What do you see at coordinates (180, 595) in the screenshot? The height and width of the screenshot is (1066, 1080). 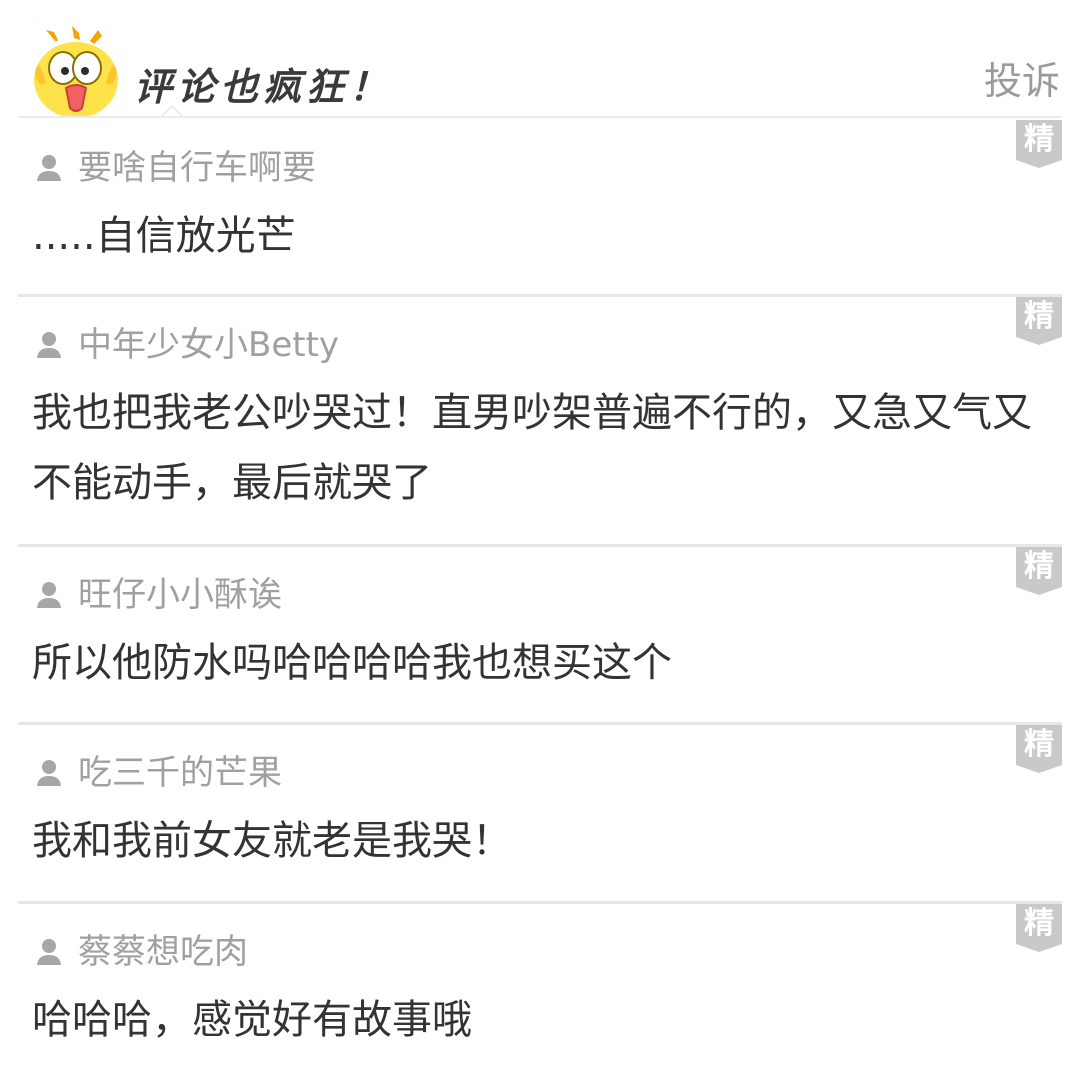 I see `username: 旺仔小小酥诶` at bounding box center [180, 595].